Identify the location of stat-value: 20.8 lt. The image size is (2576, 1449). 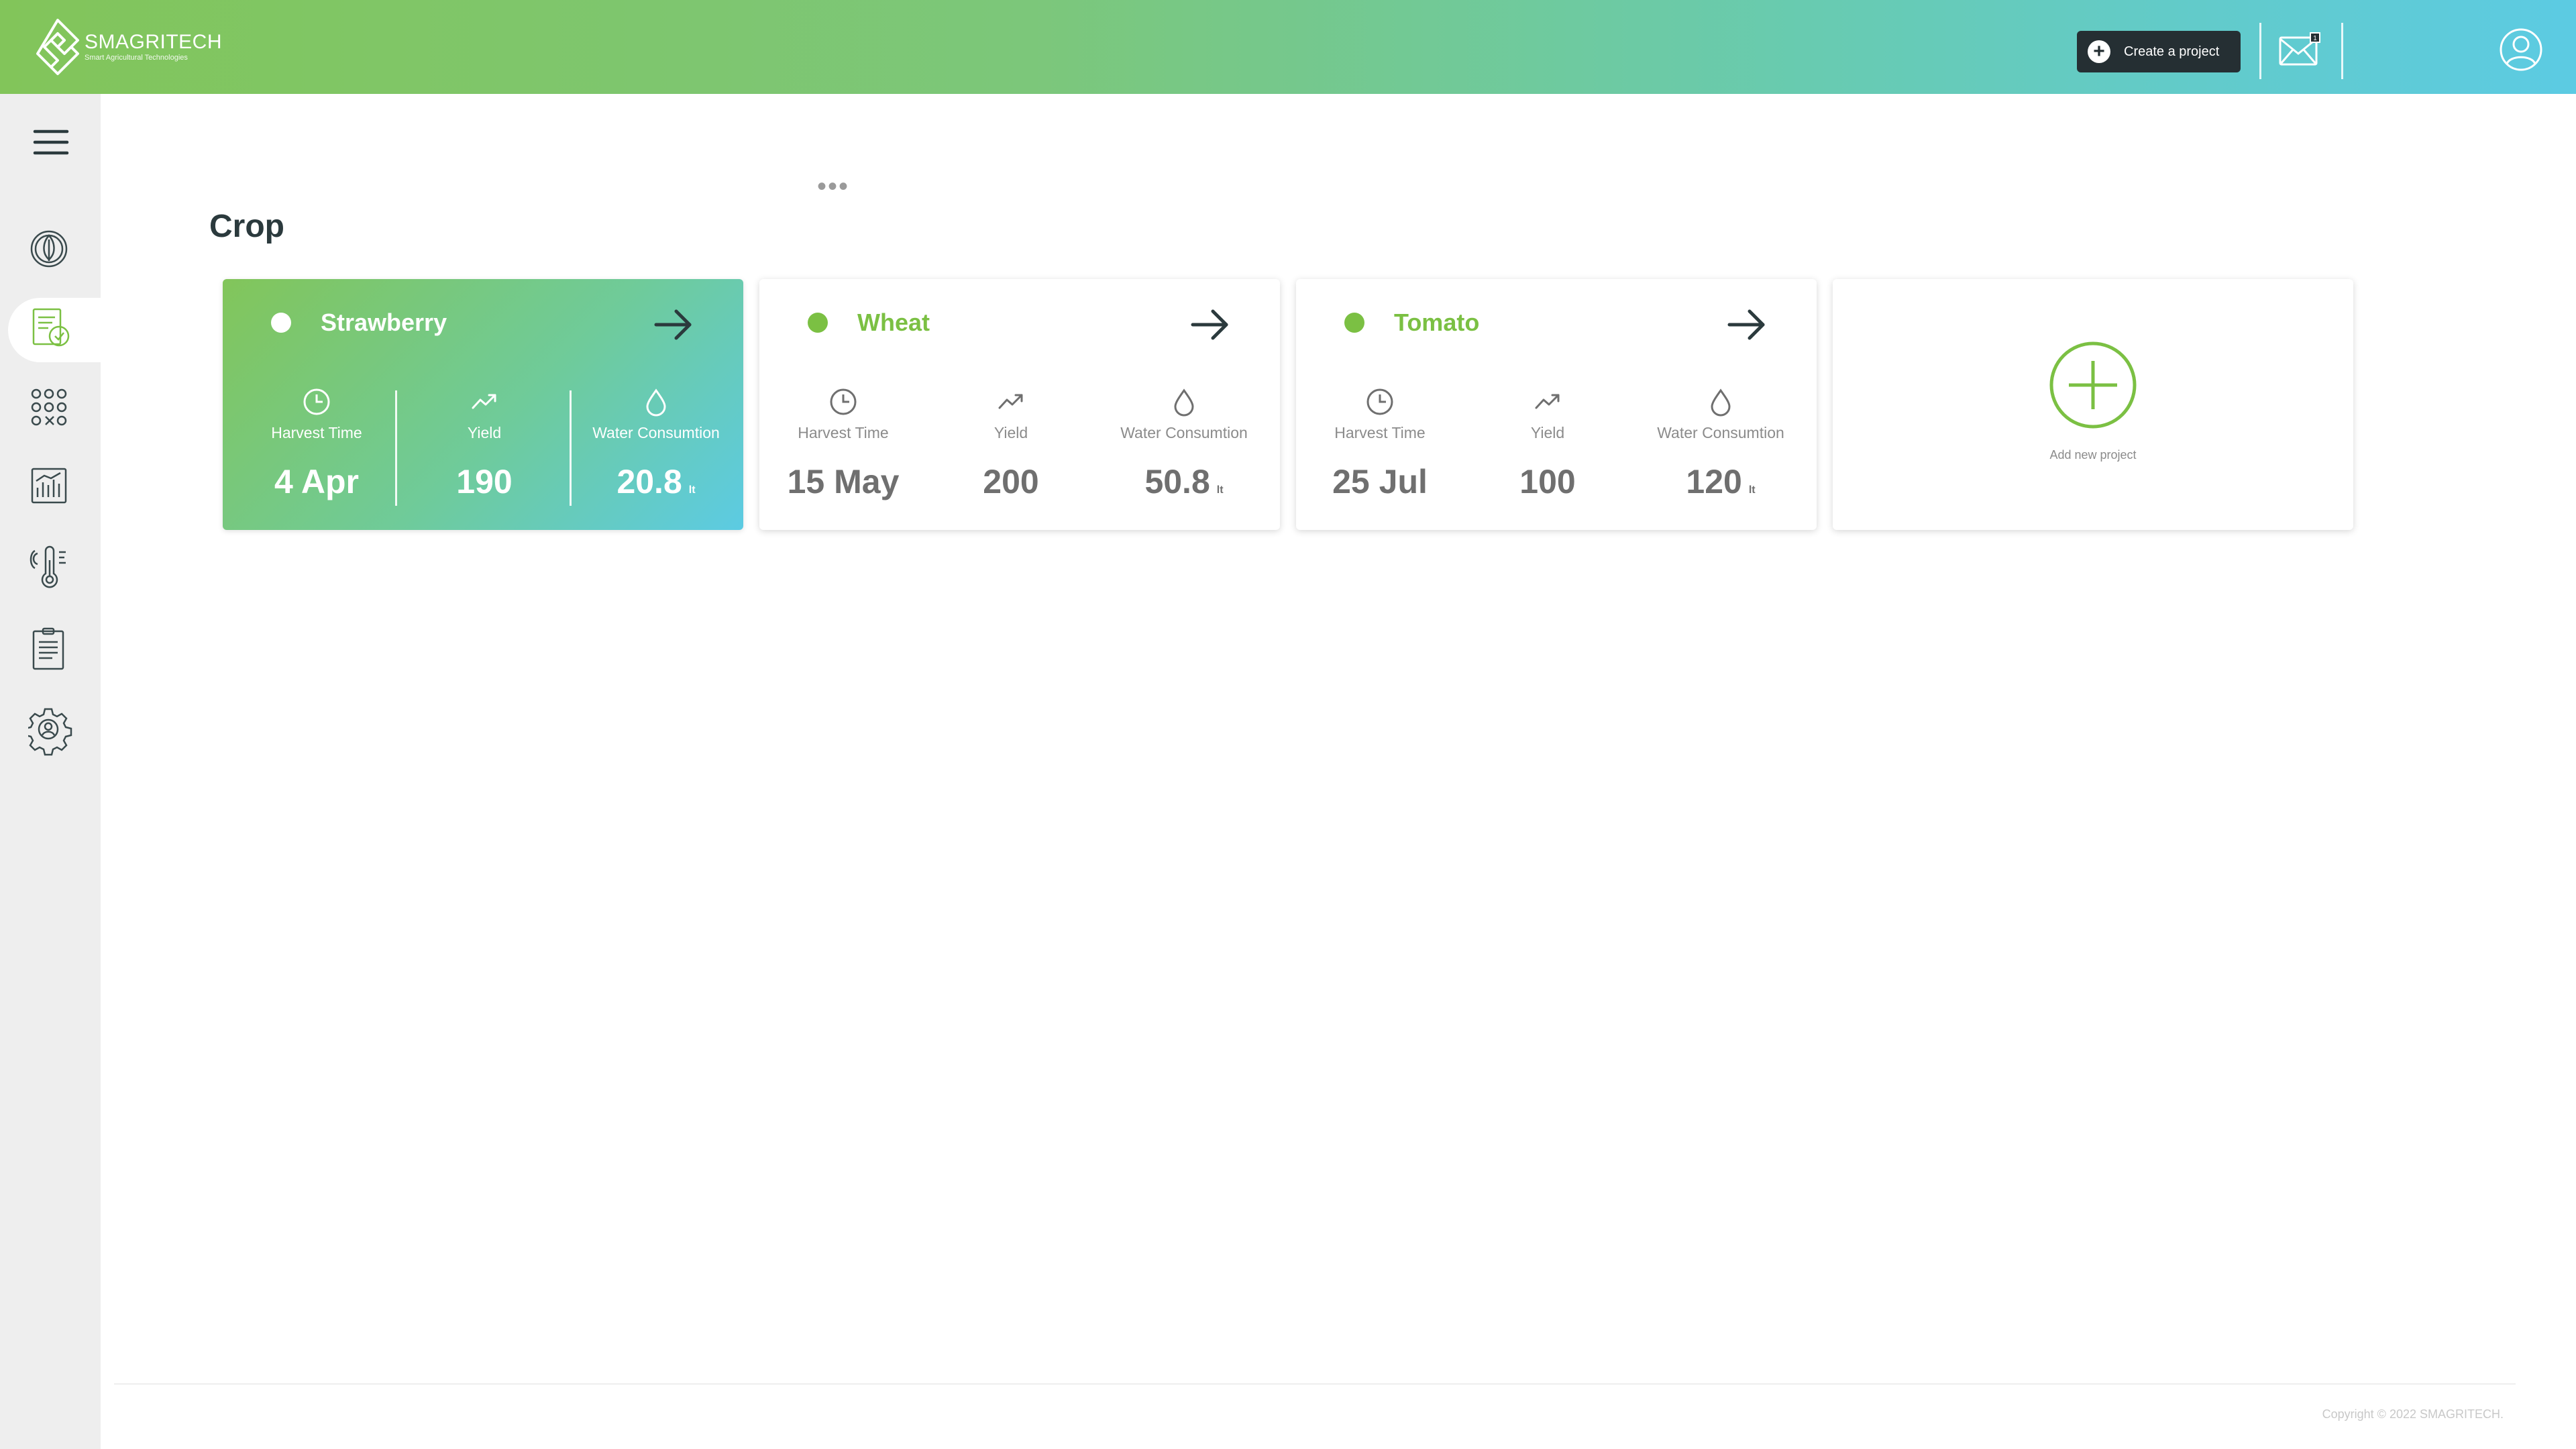
(656, 481).